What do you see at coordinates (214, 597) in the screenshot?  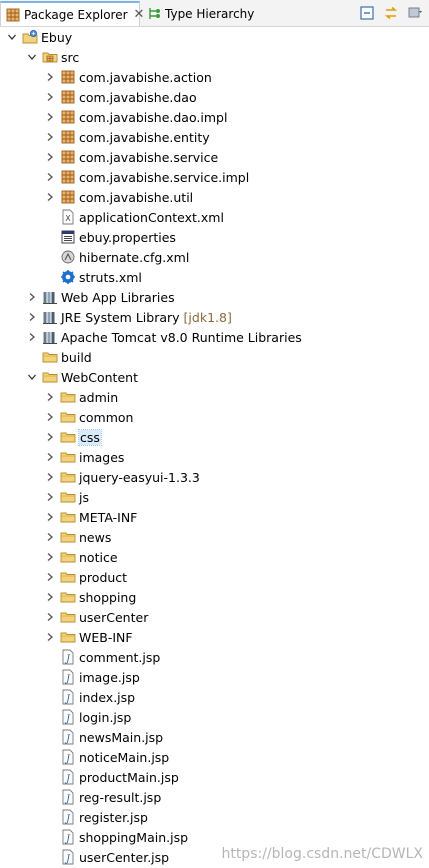 I see `tree-item-folder: shopping` at bounding box center [214, 597].